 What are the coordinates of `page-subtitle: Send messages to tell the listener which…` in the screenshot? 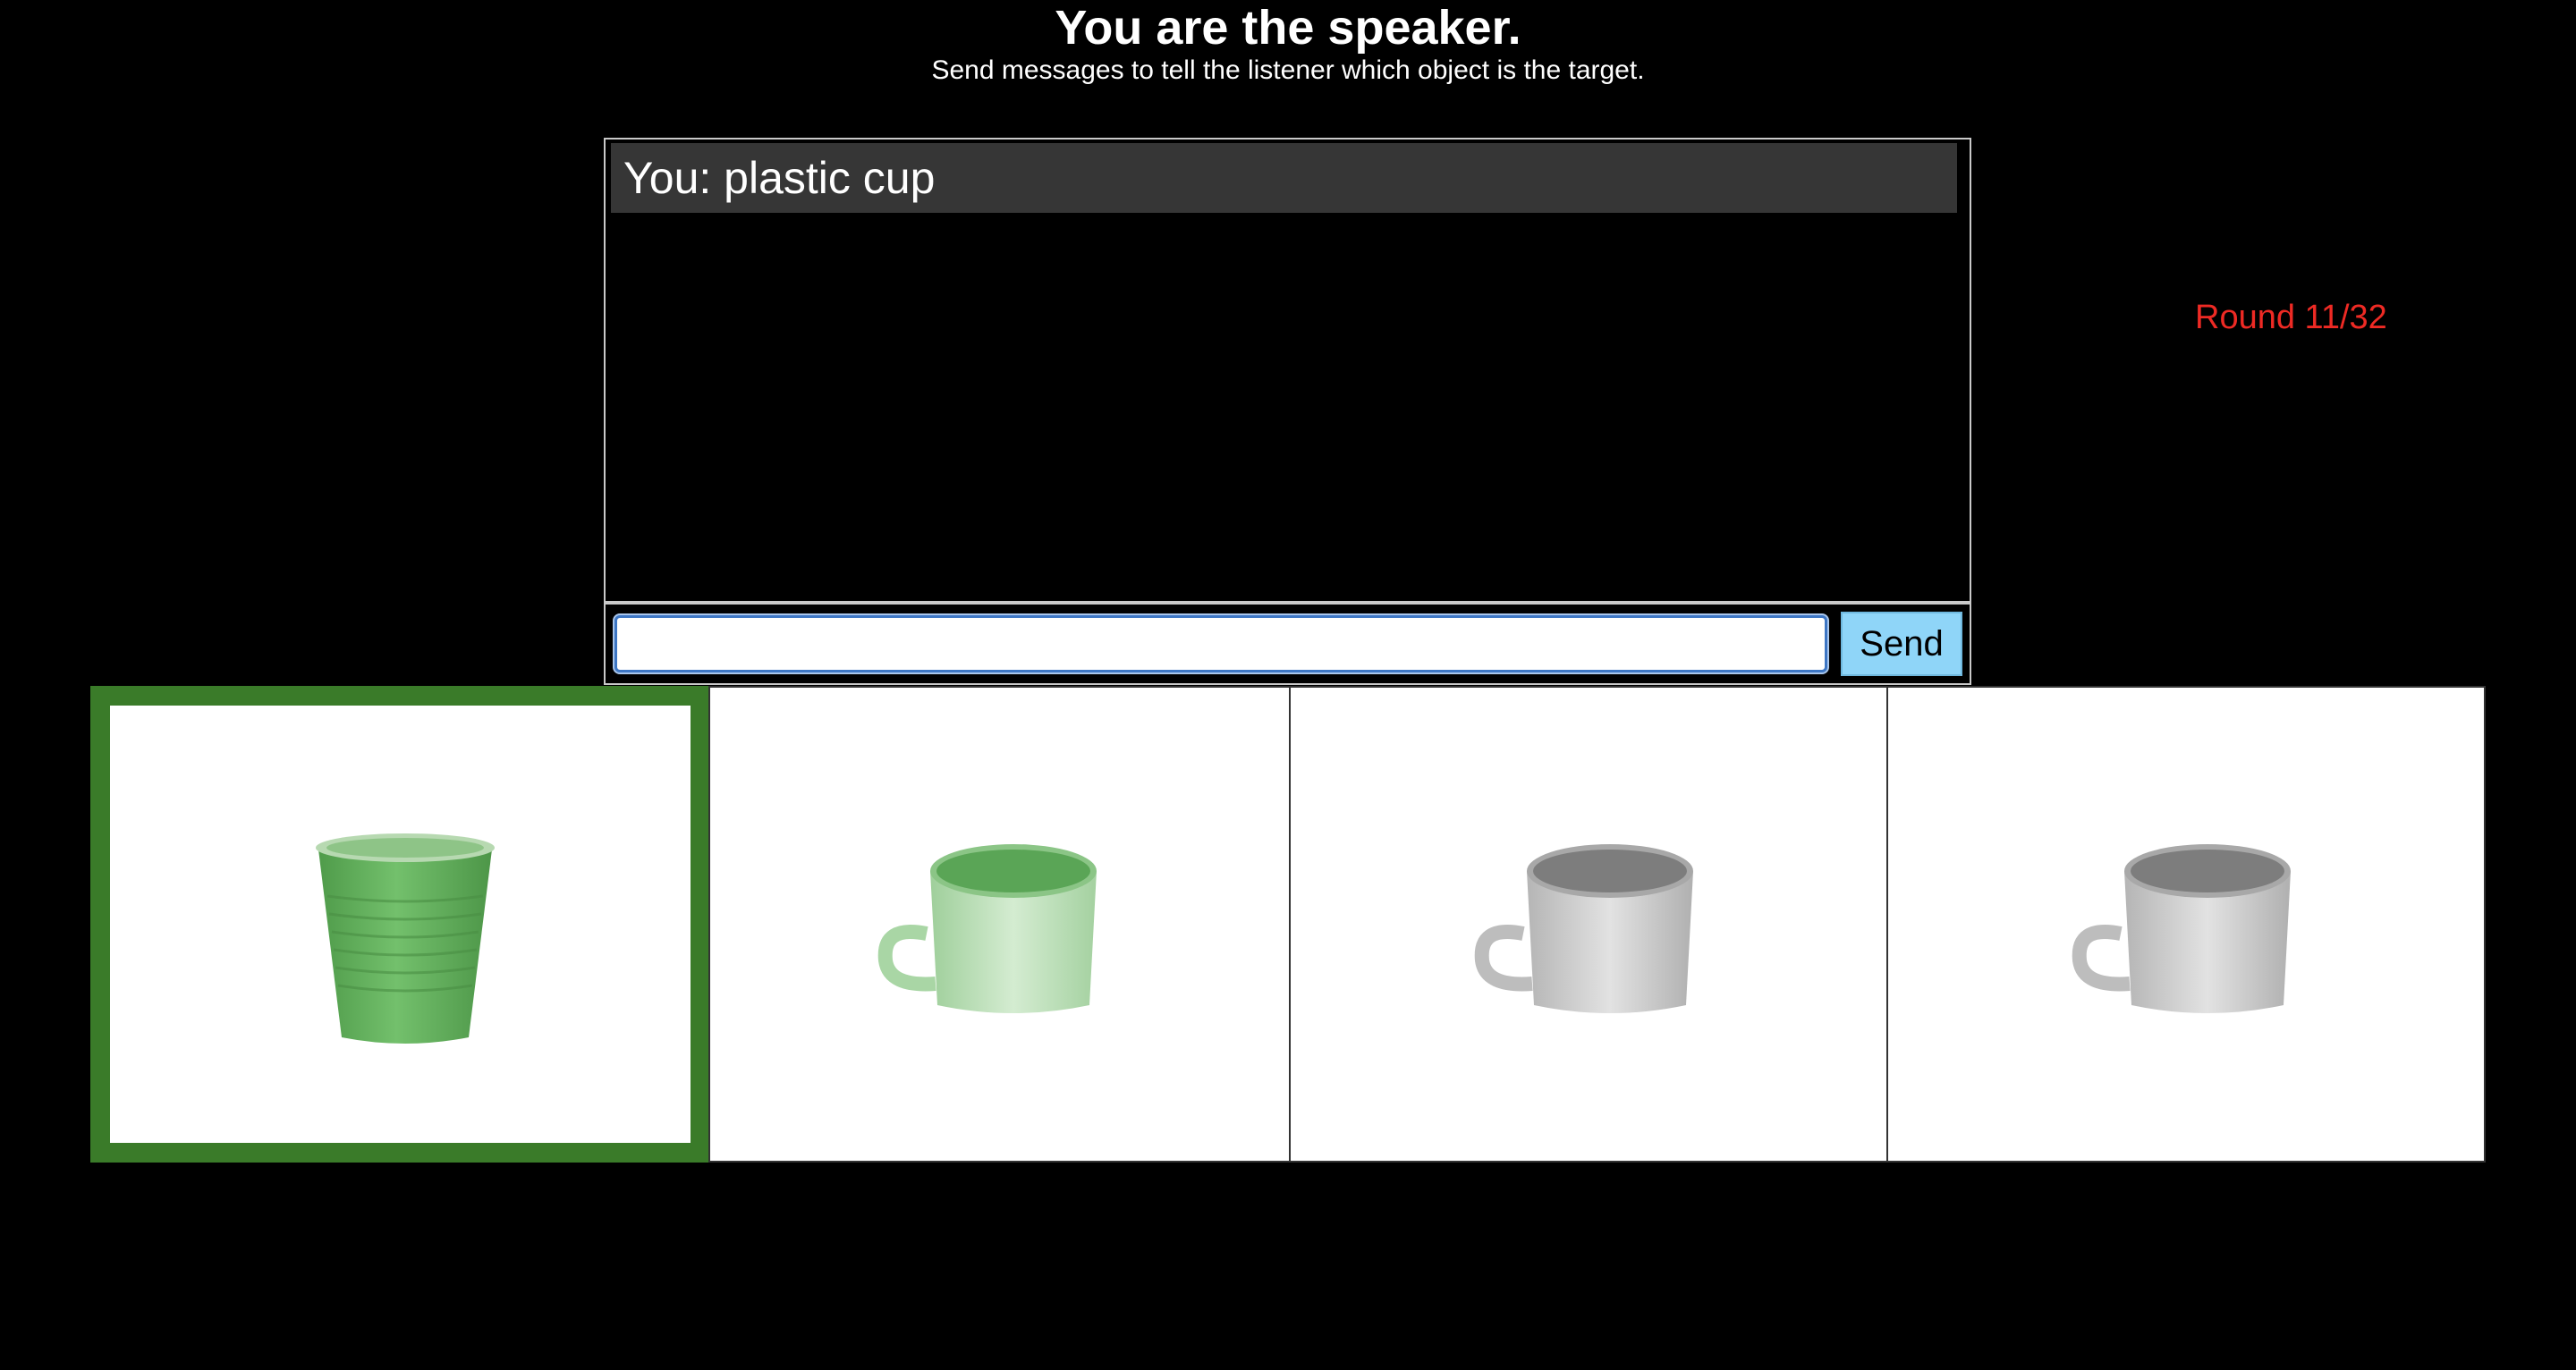 It's located at (1288, 70).